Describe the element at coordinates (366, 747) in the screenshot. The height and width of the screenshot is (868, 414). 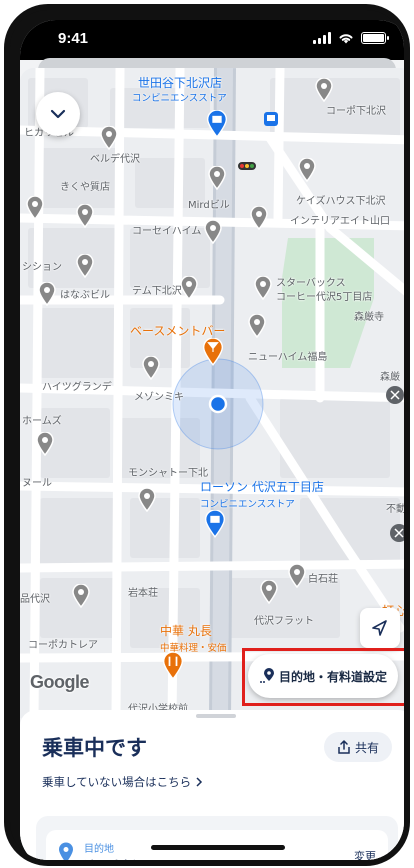
I see `share-label: 共有` at that location.